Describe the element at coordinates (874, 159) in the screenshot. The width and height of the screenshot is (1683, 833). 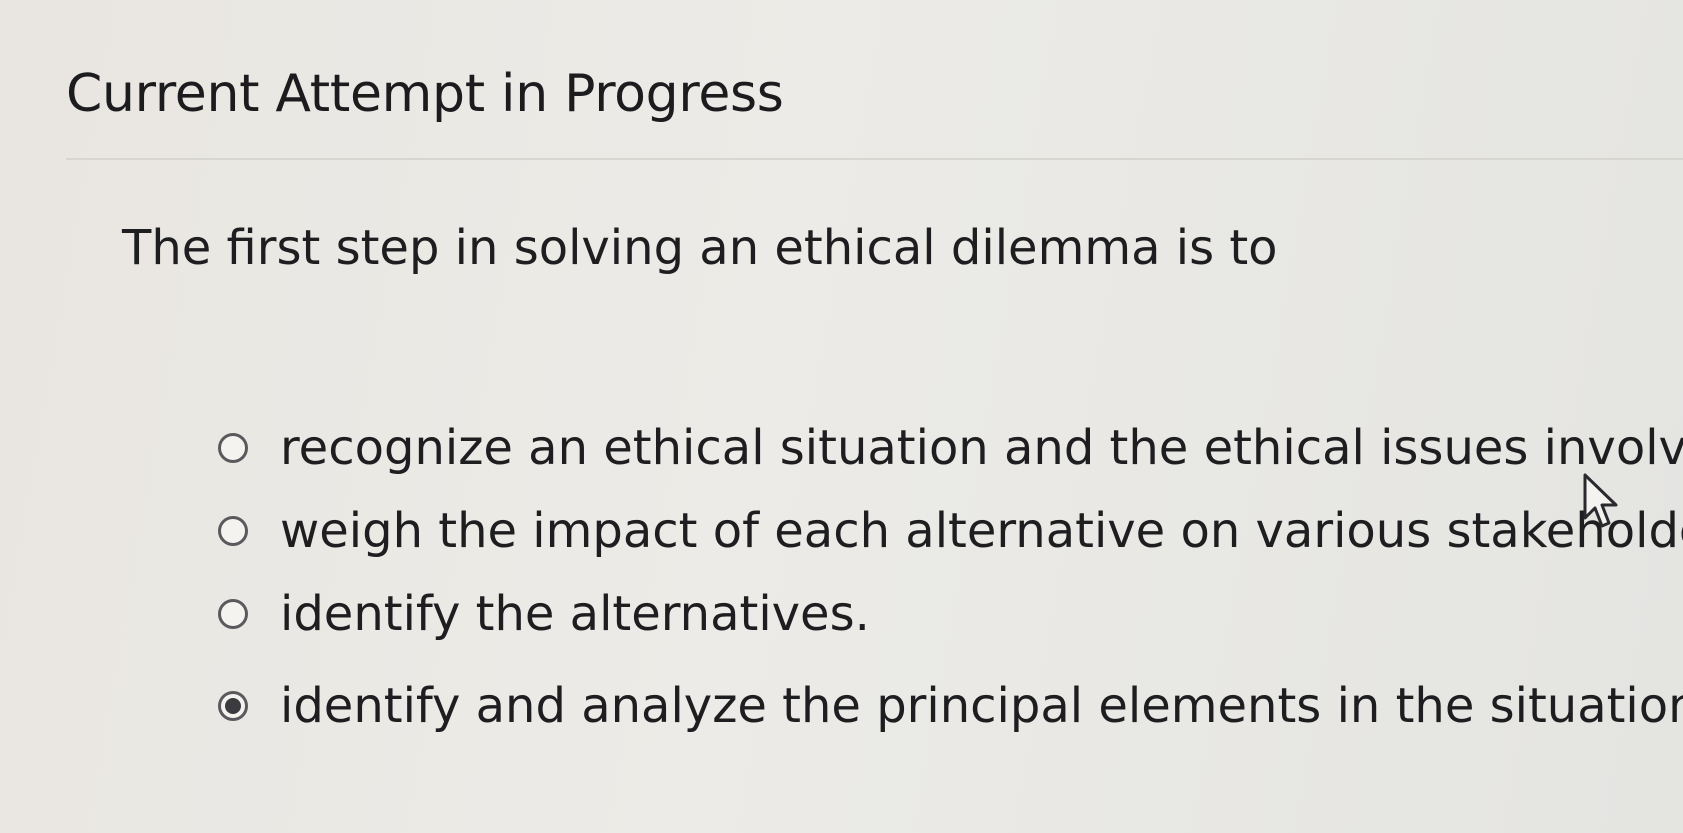
I see `title-divider` at that location.